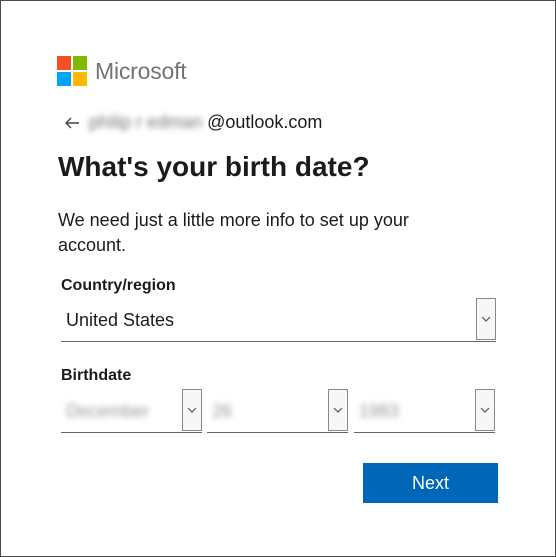  I want to click on microsoft-logo-icon, so click(72, 71).